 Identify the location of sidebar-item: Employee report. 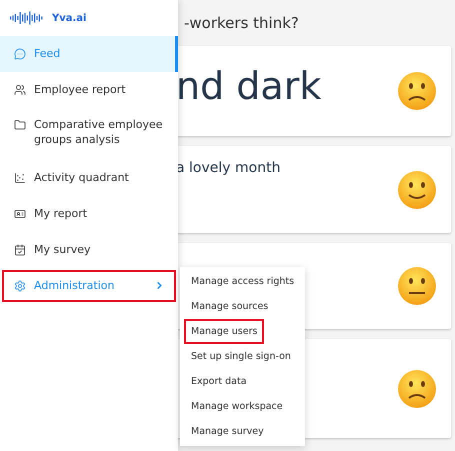
(89, 90).